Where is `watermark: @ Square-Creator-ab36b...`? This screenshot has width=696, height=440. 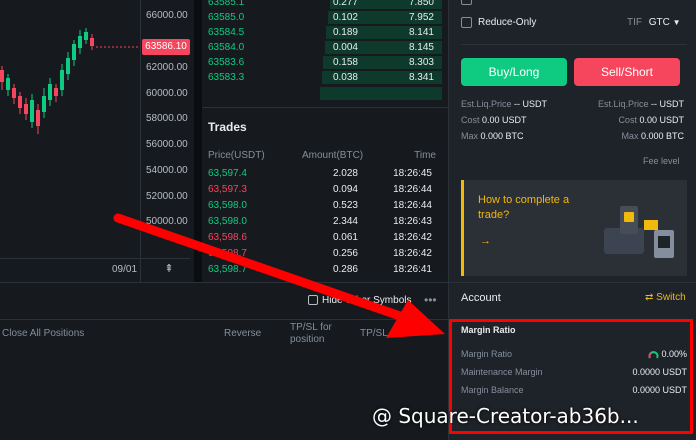
watermark: @ Square-Creator-ab36b... is located at coordinates (505, 416).